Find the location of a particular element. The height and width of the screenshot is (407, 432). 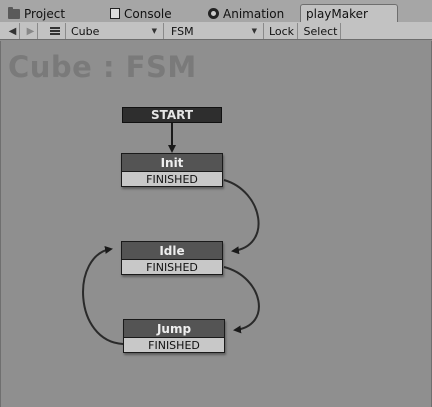

animation-icon is located at coordinates (213, 13).